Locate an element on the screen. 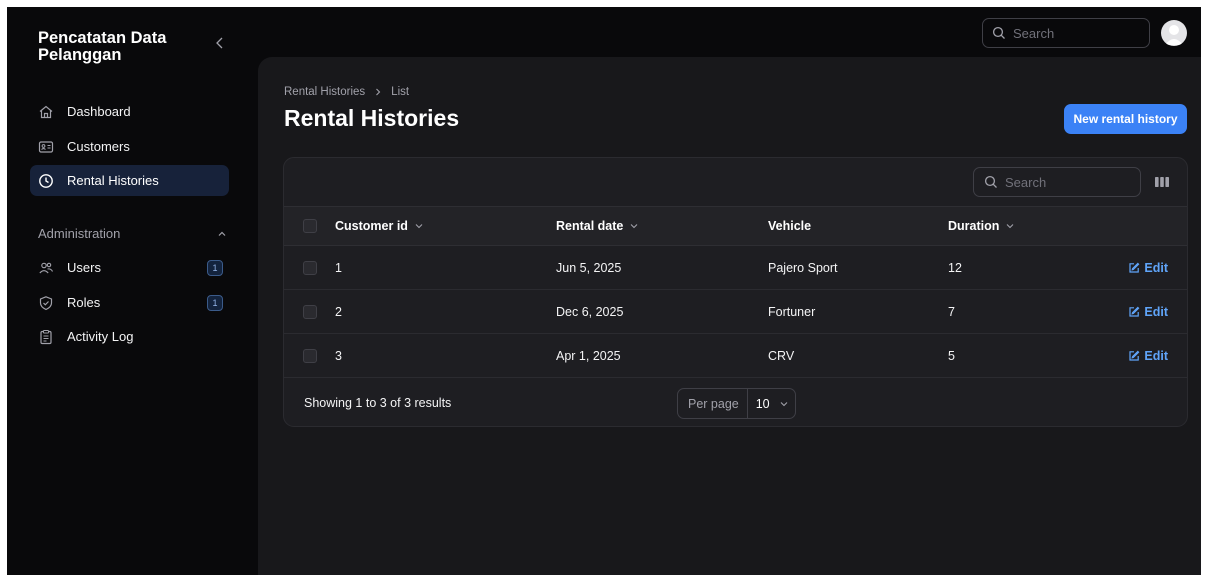  cell-vehicle: CRV is located at coordinates (781, 355).